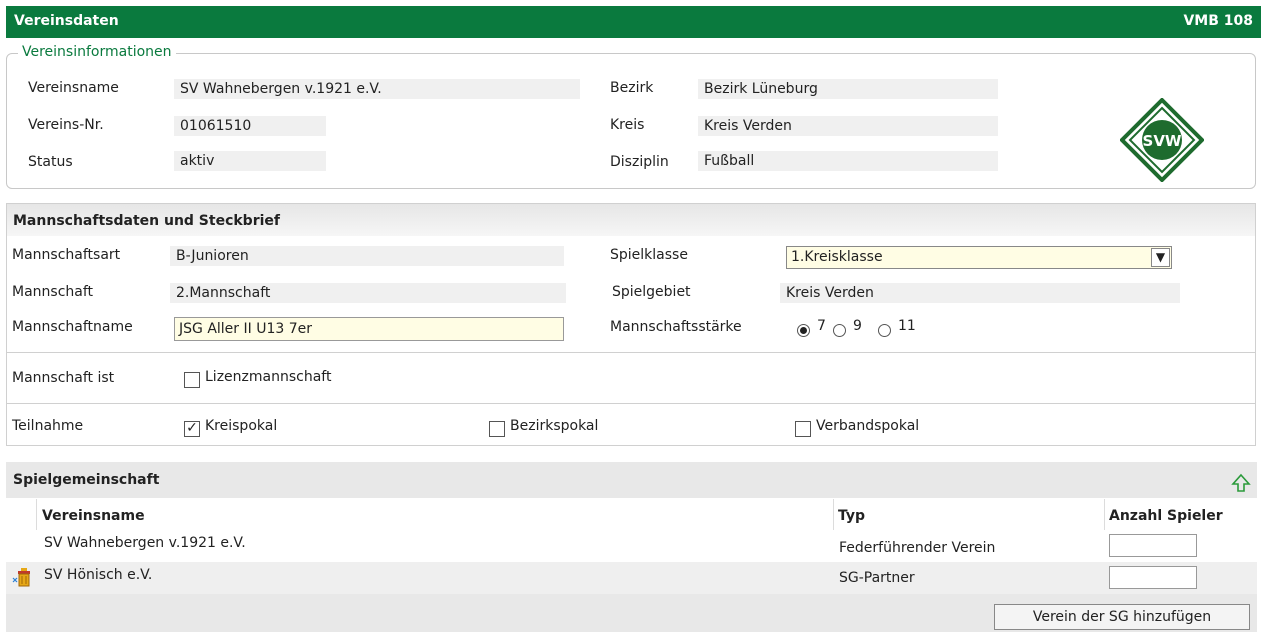 This screenshot has width=1261, height=632. I want to click on form-code: VMB 108, so click(1218, 21).